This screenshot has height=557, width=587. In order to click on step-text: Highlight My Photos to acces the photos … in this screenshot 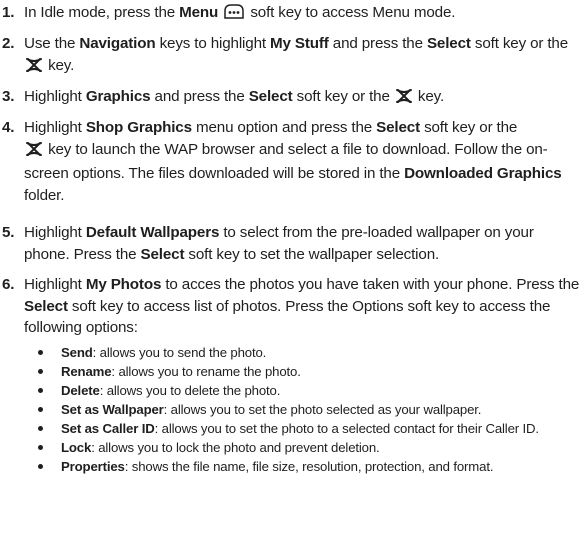, I will do `click(302, 306)`.